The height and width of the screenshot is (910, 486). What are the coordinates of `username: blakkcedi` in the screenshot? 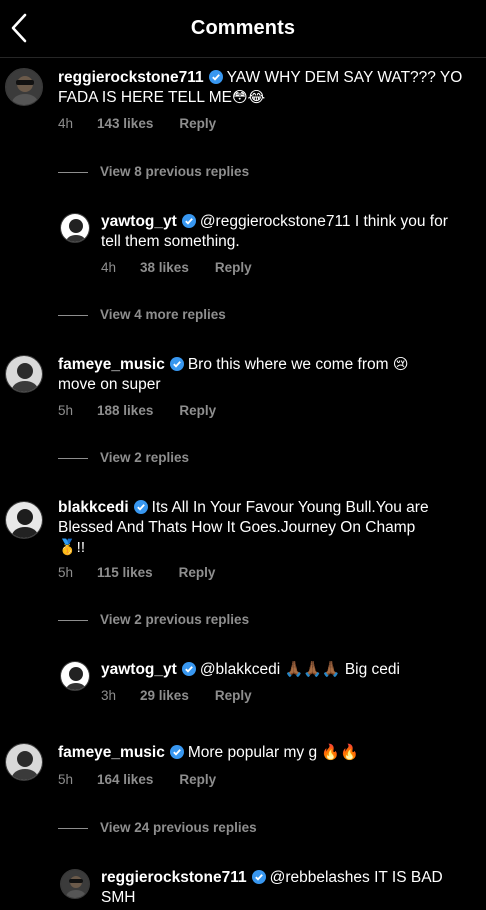 It's located at (93, 507).